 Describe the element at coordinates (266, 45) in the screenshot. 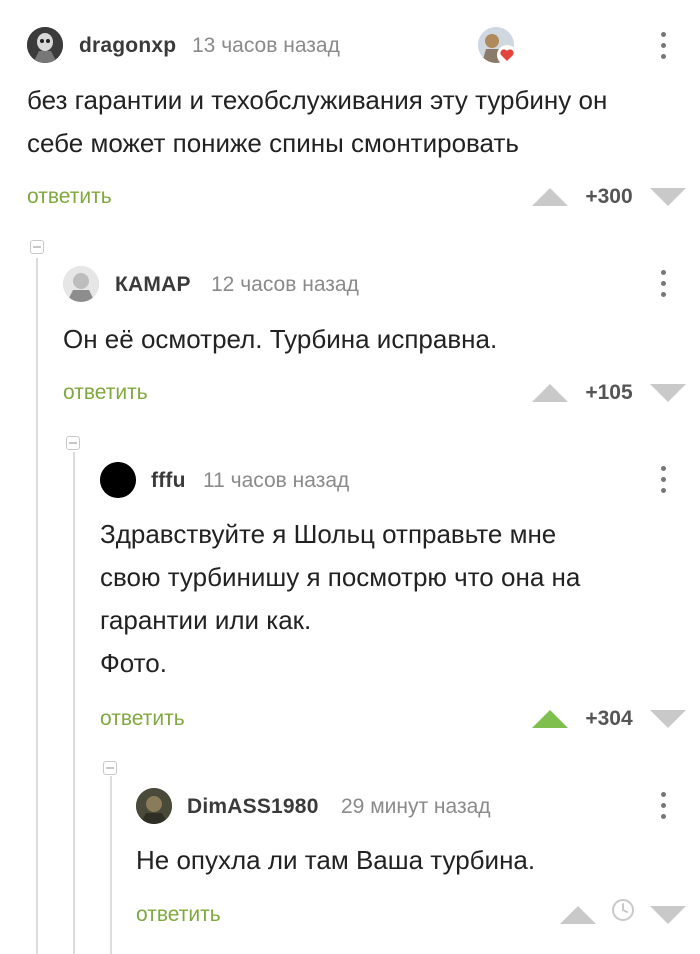

I see `comment-time: 13 часов назад` at that location.